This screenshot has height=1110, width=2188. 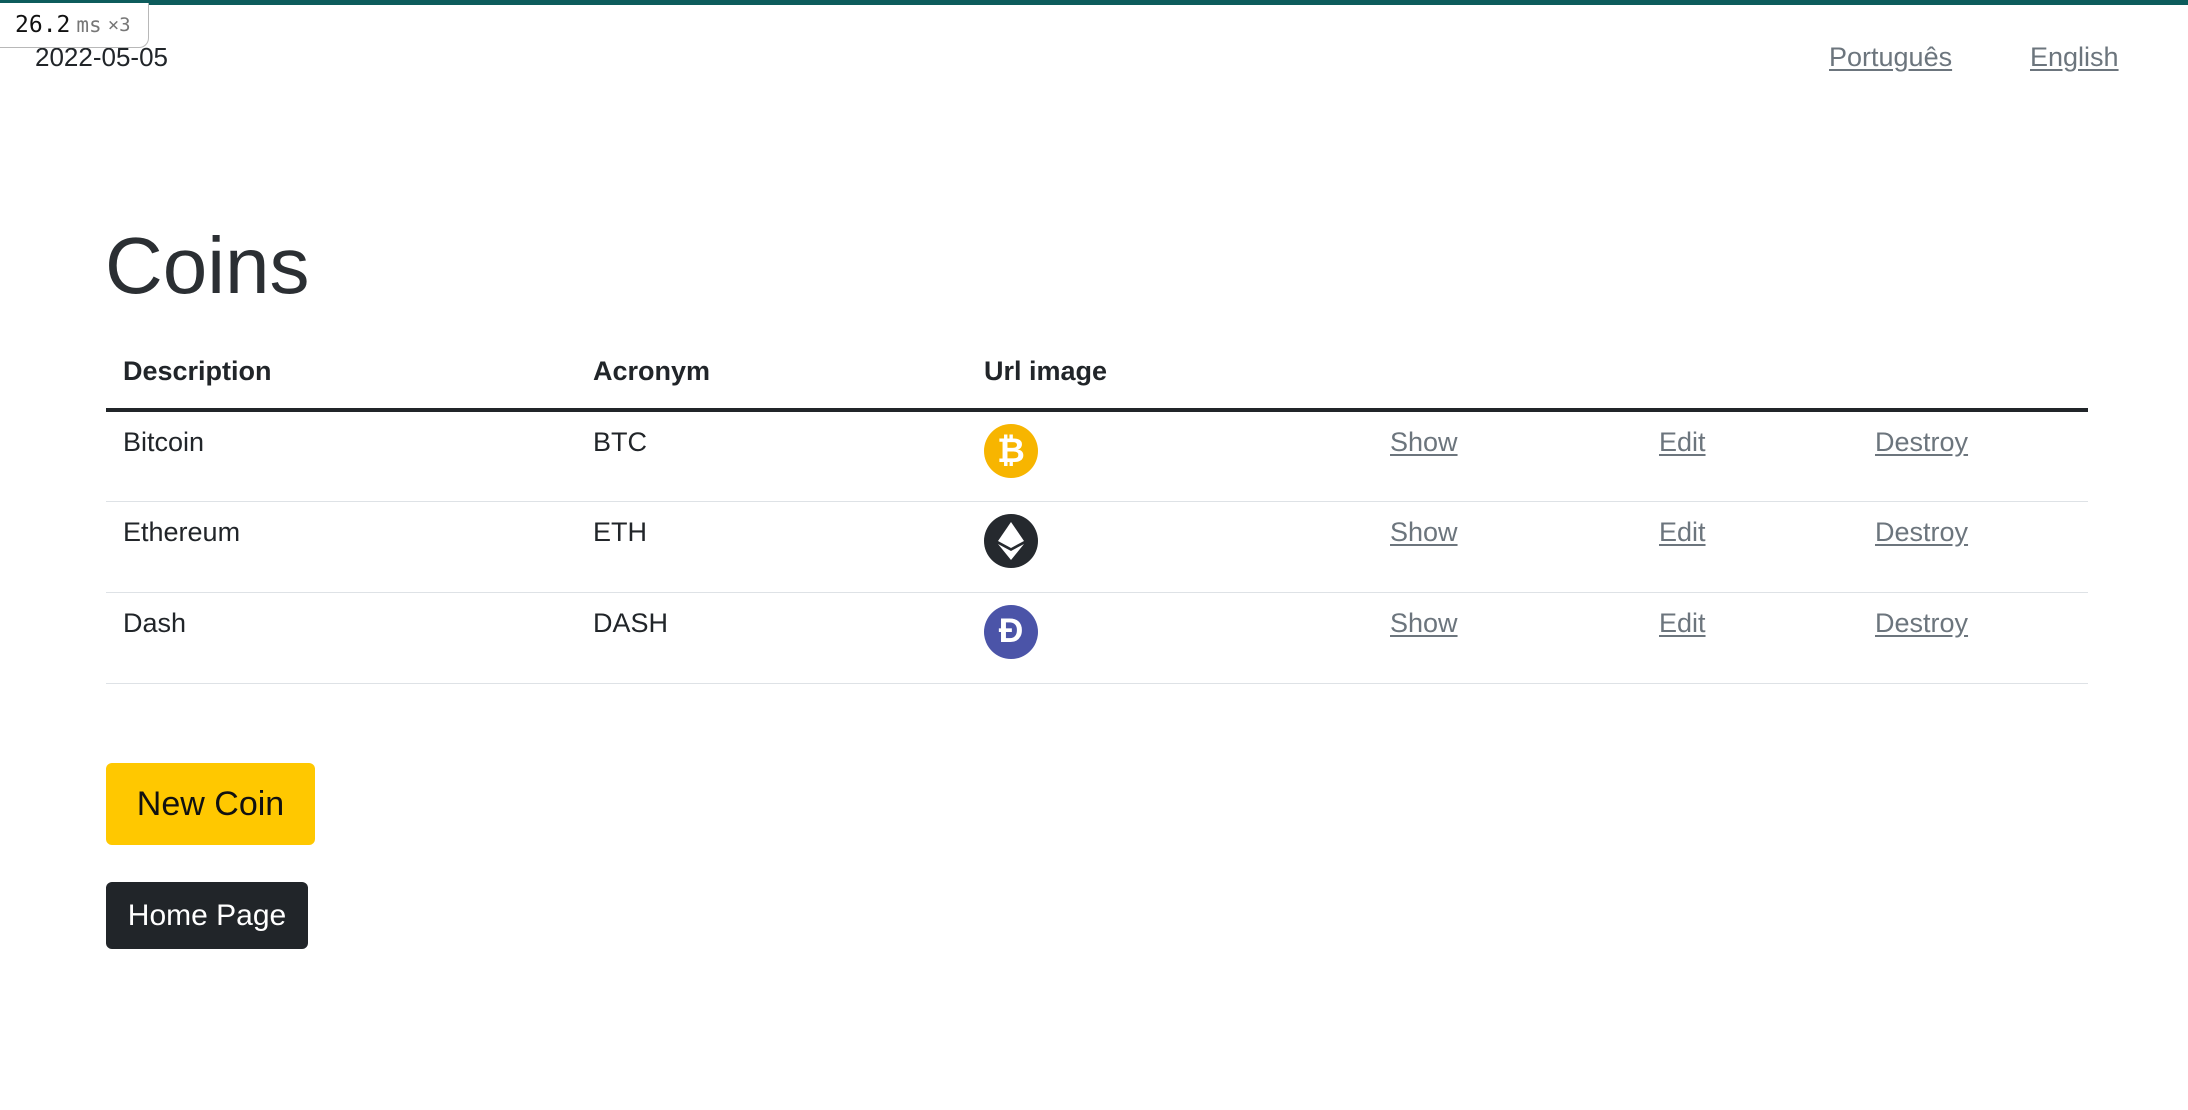 What do you see at coordinates (771, 547) in the screenshot?
I see `cell-acronym: ETH` at bounding box center [771, 547].